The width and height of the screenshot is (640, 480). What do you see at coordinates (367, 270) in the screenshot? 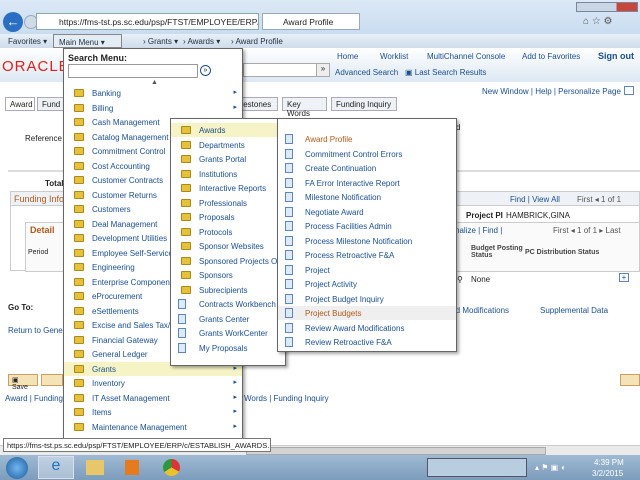
I see `awards-item-project: Project` at bounding box center [367, 270].